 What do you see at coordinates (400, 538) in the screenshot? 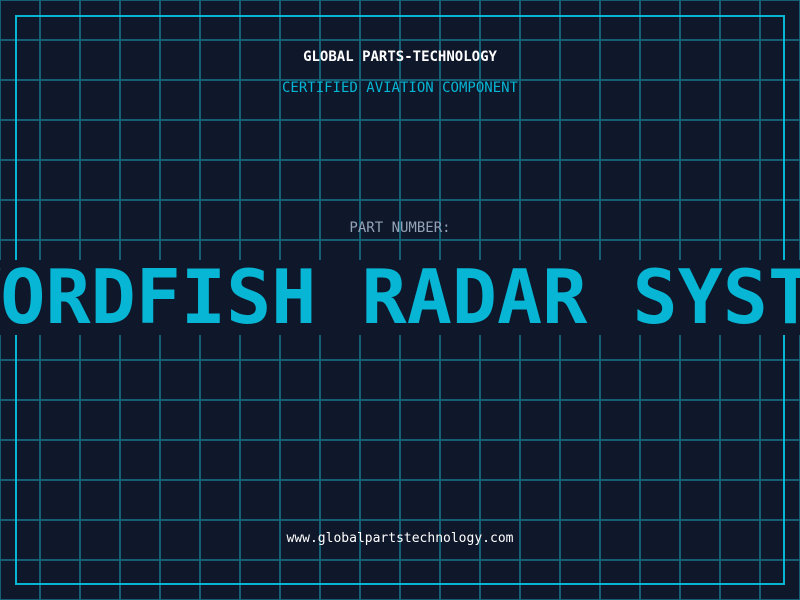
I see `website-link: www.globalpartstechnology.com` at bounding box center [400, 538].